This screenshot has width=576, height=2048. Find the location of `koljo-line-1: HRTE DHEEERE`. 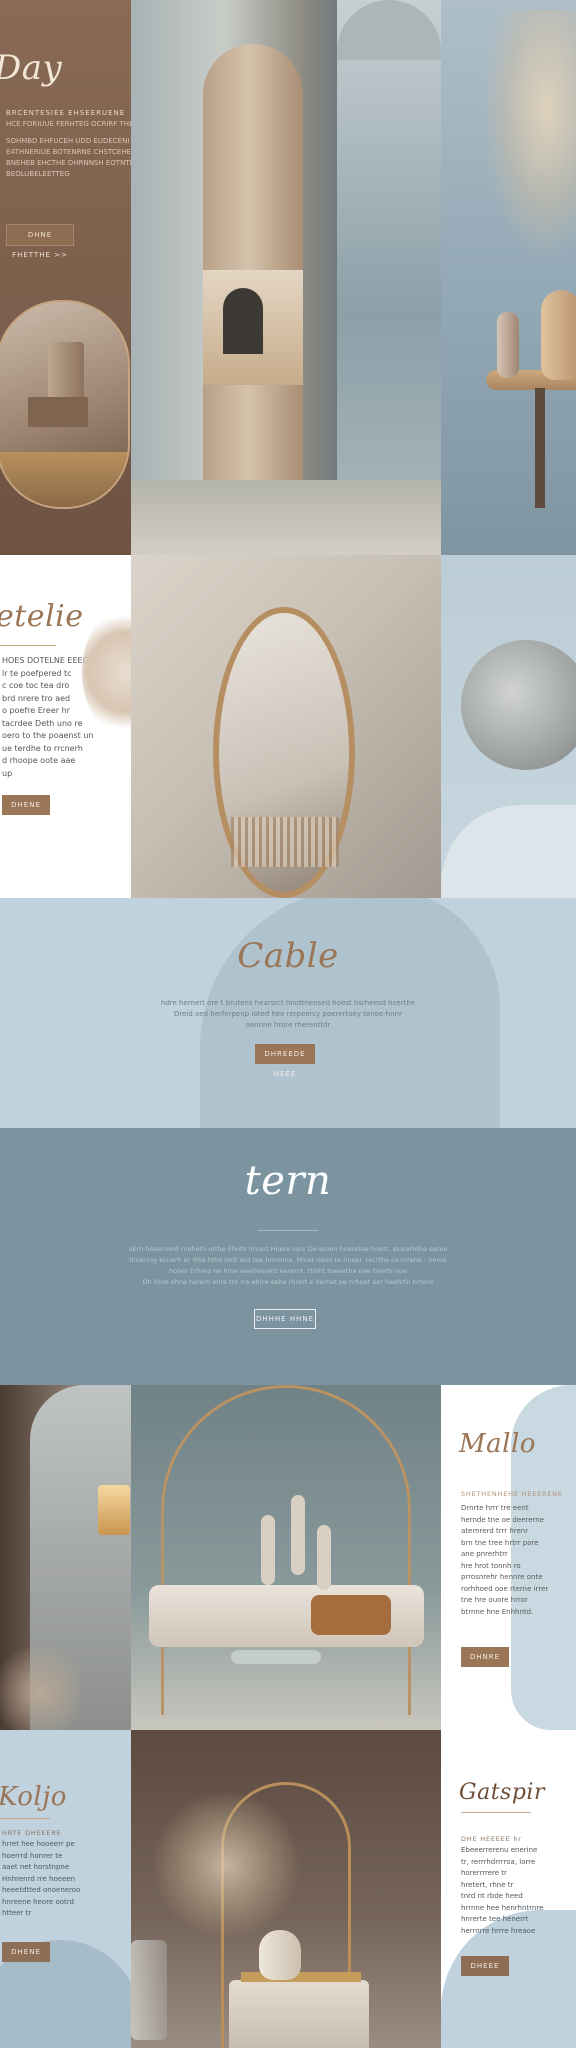

koljo-line-1: HRTE DHEEERE is located at coordinates (32, 1833).